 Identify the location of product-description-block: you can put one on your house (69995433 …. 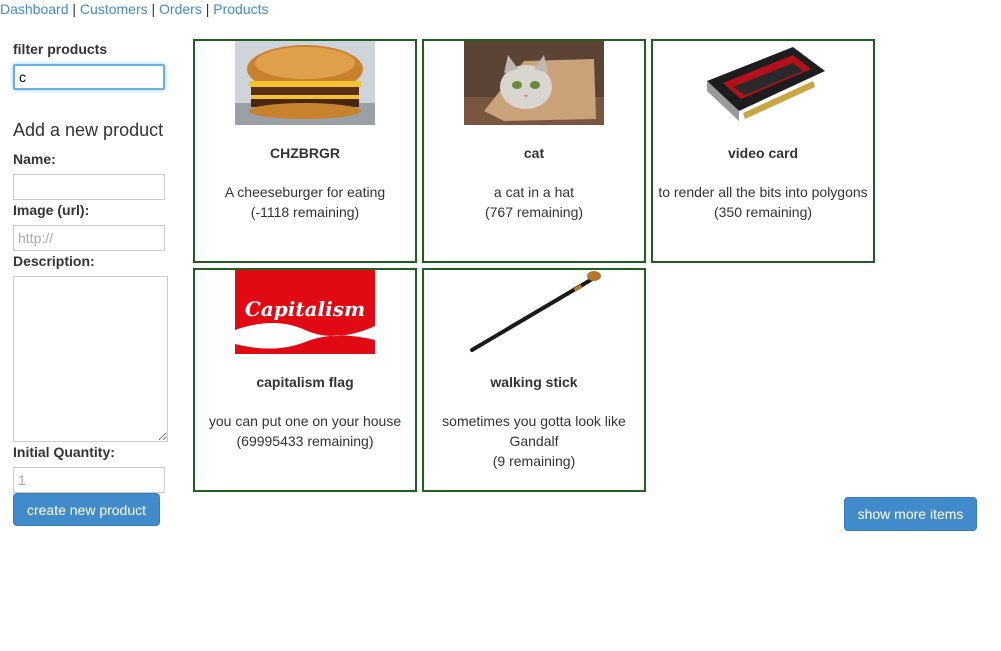
(305, 431).